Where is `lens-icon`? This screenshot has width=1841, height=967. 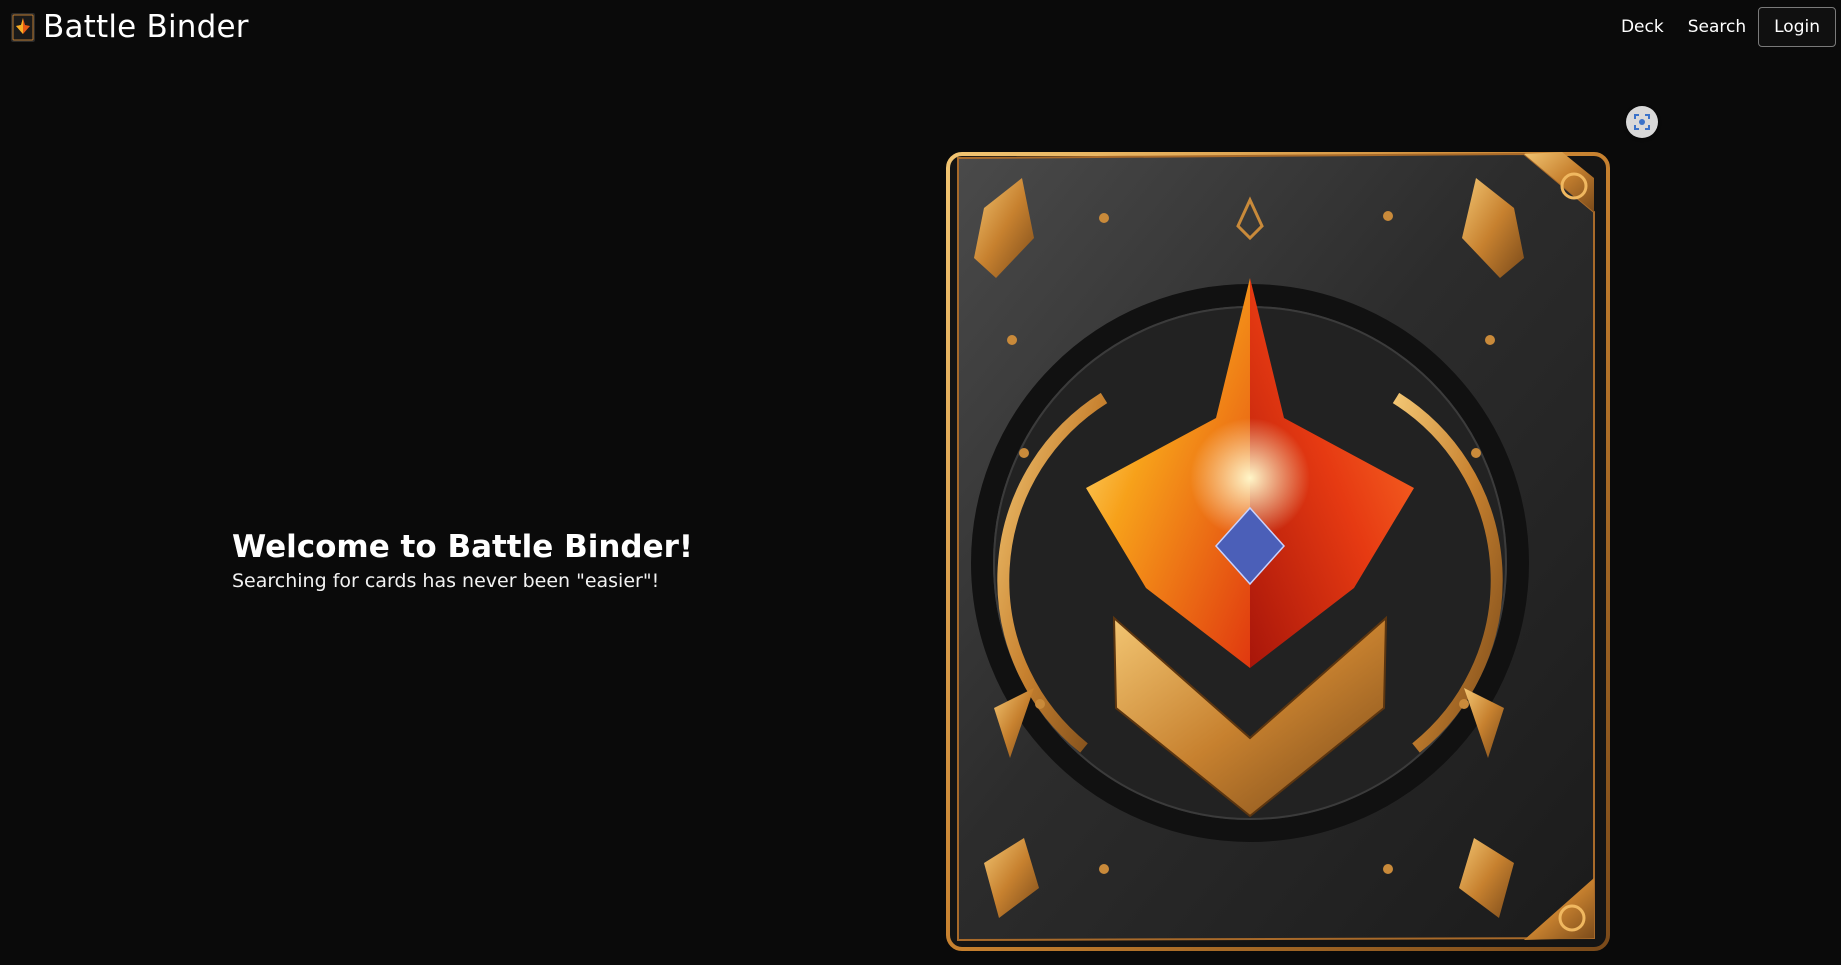
lens-icon is located at coordinates (1642, 122).